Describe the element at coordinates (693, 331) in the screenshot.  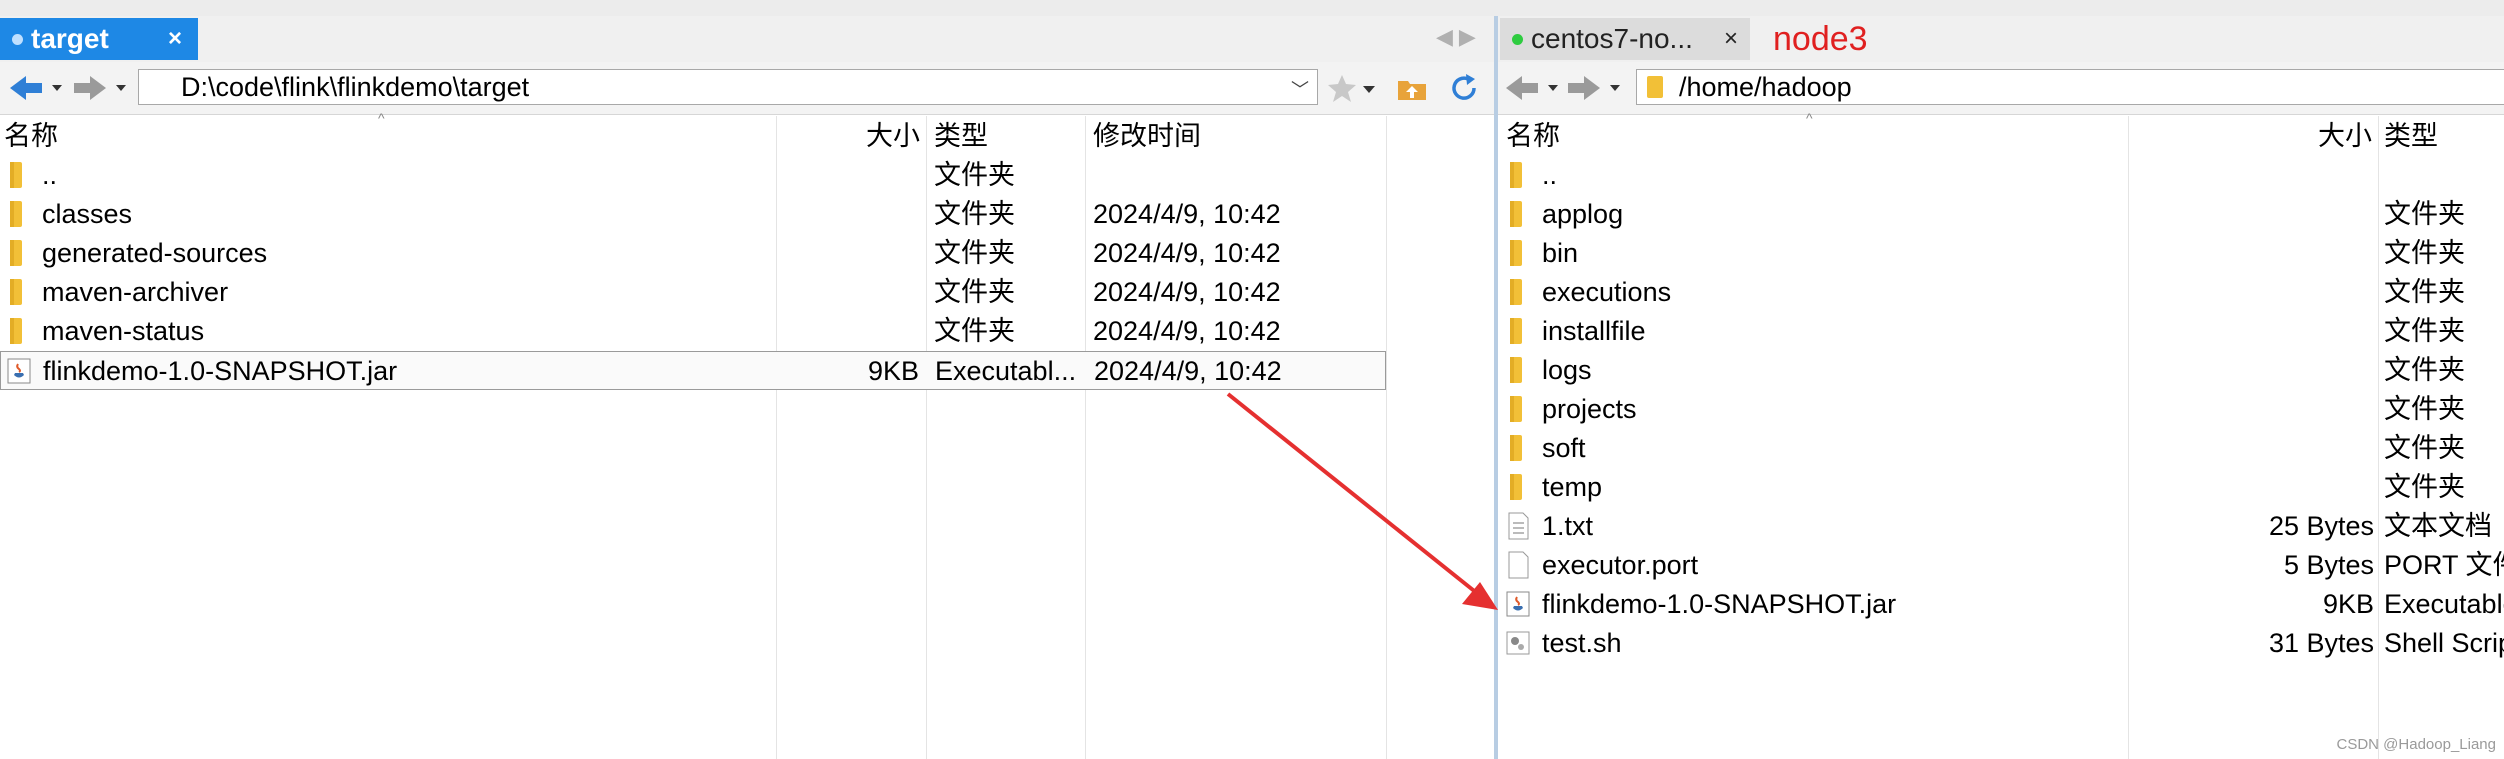
I see `file-row: maven-status 文件夹 2024/4/9, 10:42` at that location.